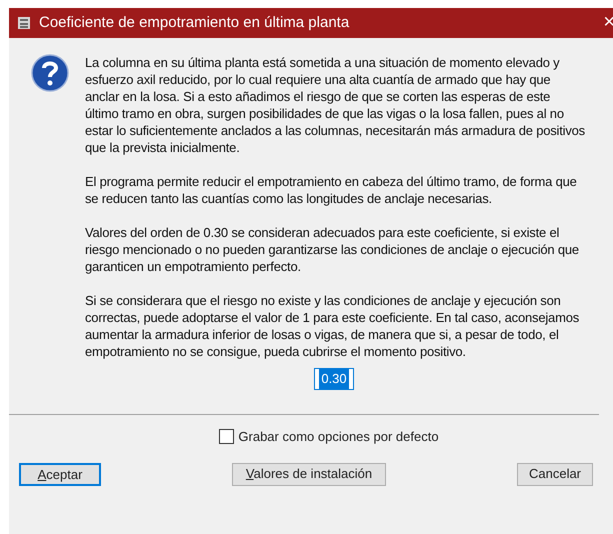 Image resolution: width=613 pixels, height=534 pixels. Describe the element at coordinates (194, 22) in the screenshot. I see `window-title: Coeficiente de empotramiento en última planta` at that location.